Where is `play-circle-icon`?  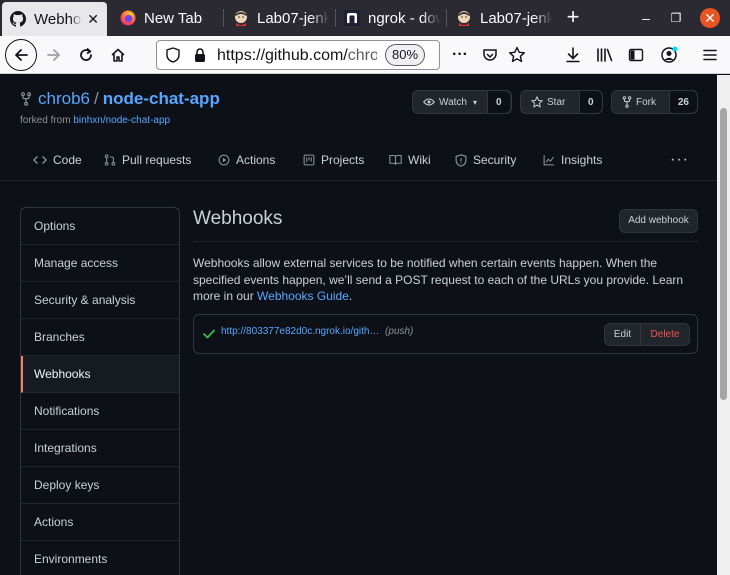
play-circle-icon is located at coordinates (224, 160).